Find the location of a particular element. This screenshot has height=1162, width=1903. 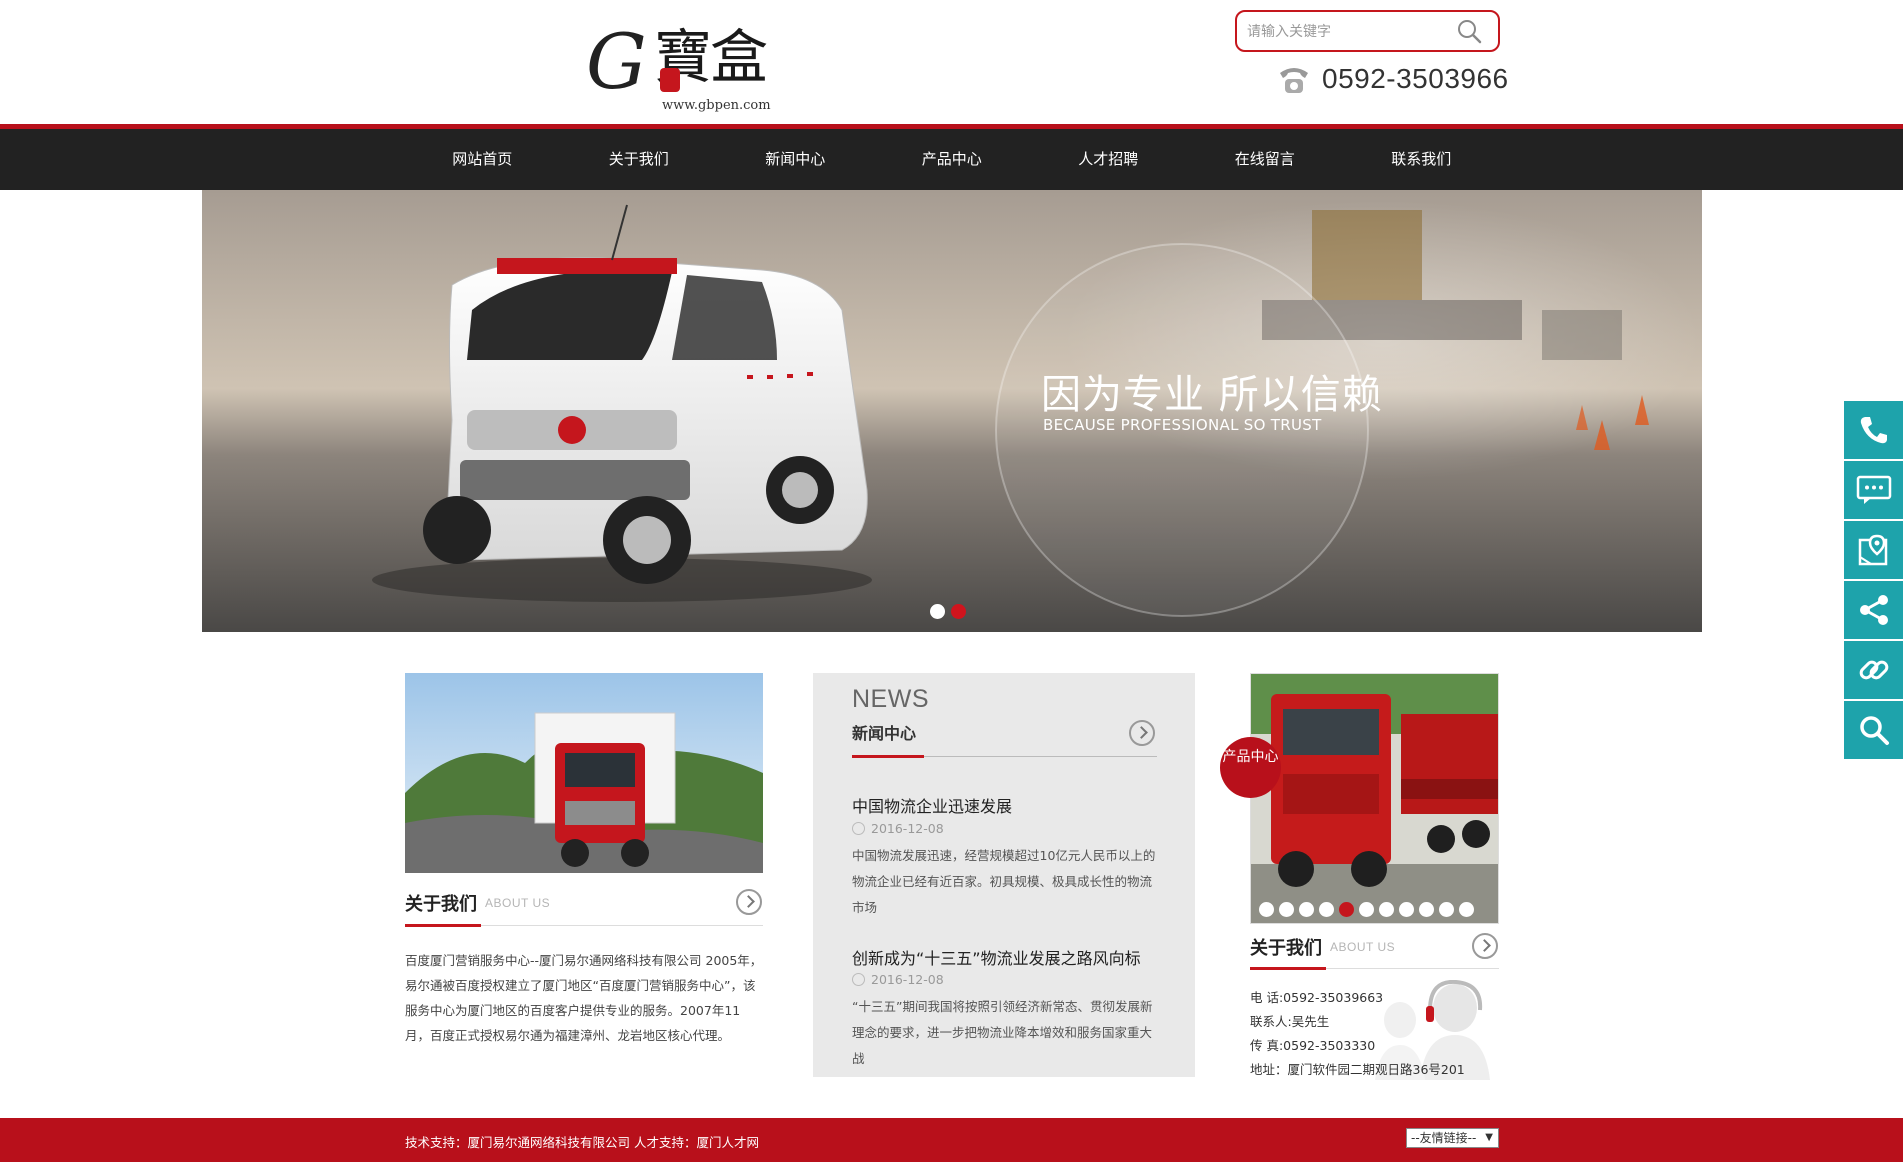

contact-divider-accent is located at coordinates (1288, 968).